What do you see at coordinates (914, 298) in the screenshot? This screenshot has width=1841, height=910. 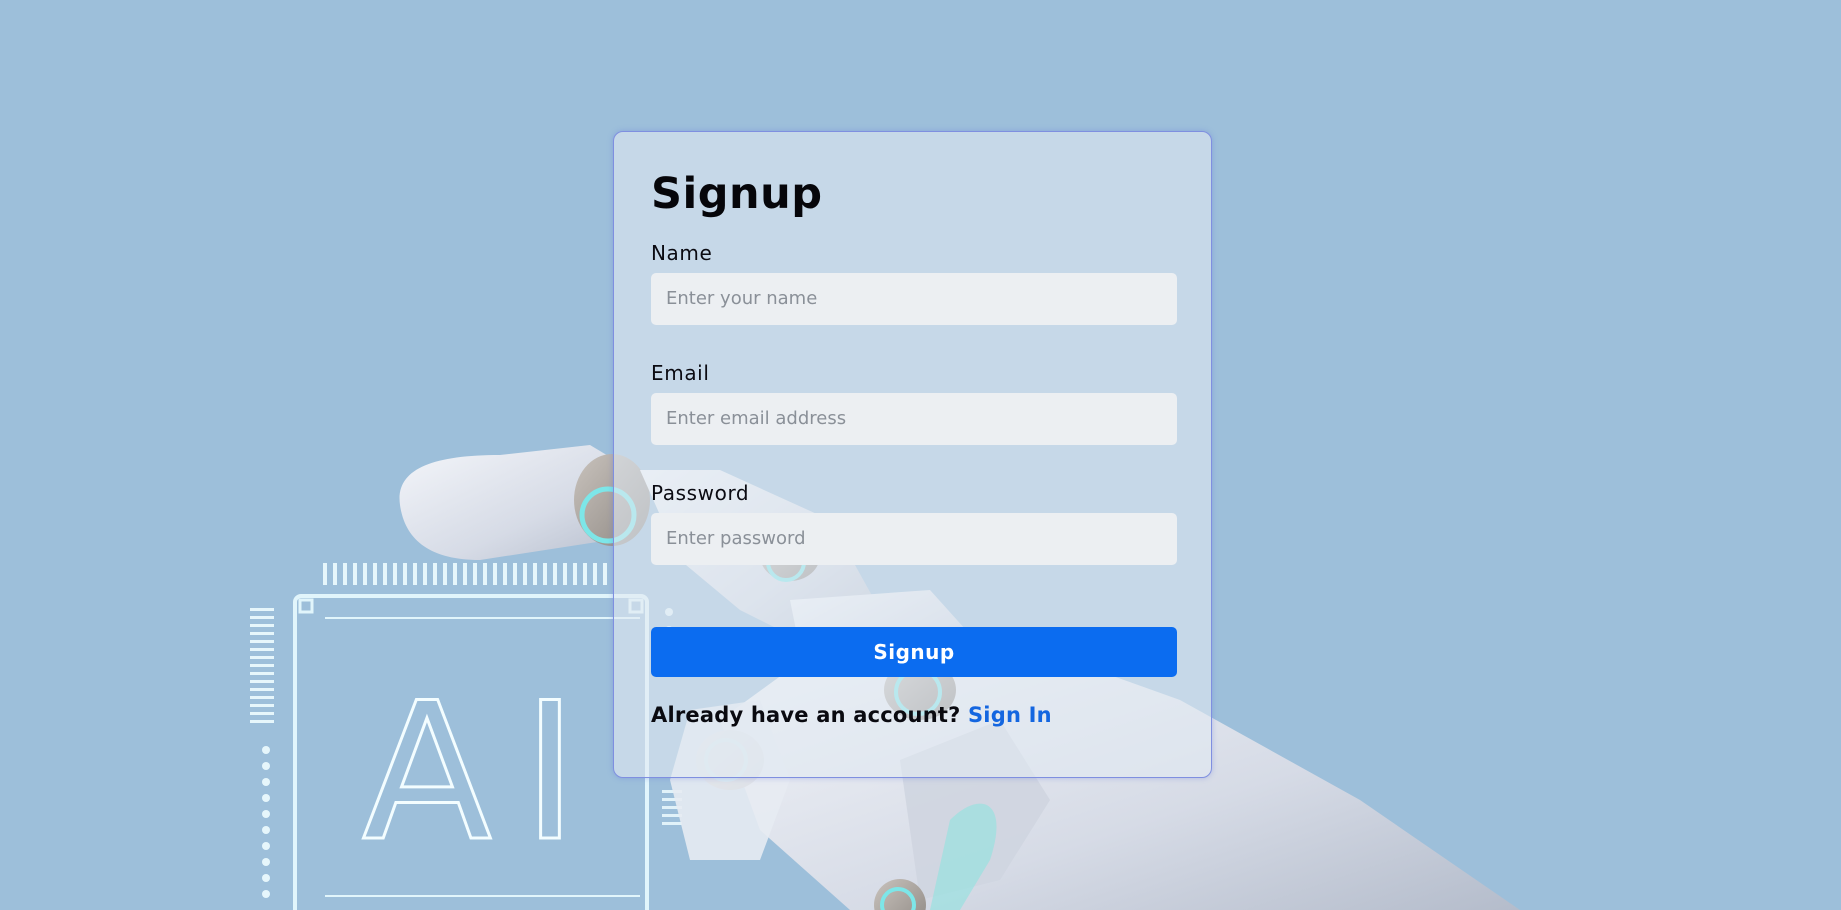 I see `name-input` at bounding box center [914, 298].